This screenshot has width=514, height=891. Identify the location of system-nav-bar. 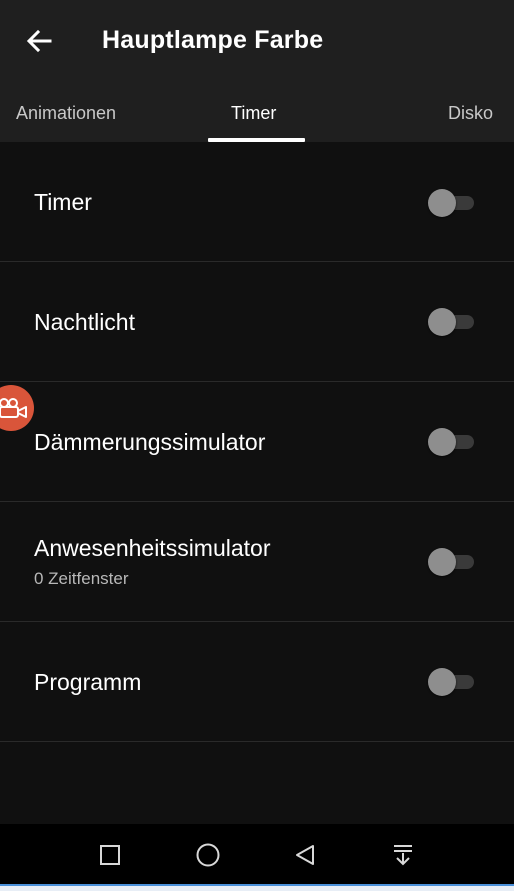
(257, 854).